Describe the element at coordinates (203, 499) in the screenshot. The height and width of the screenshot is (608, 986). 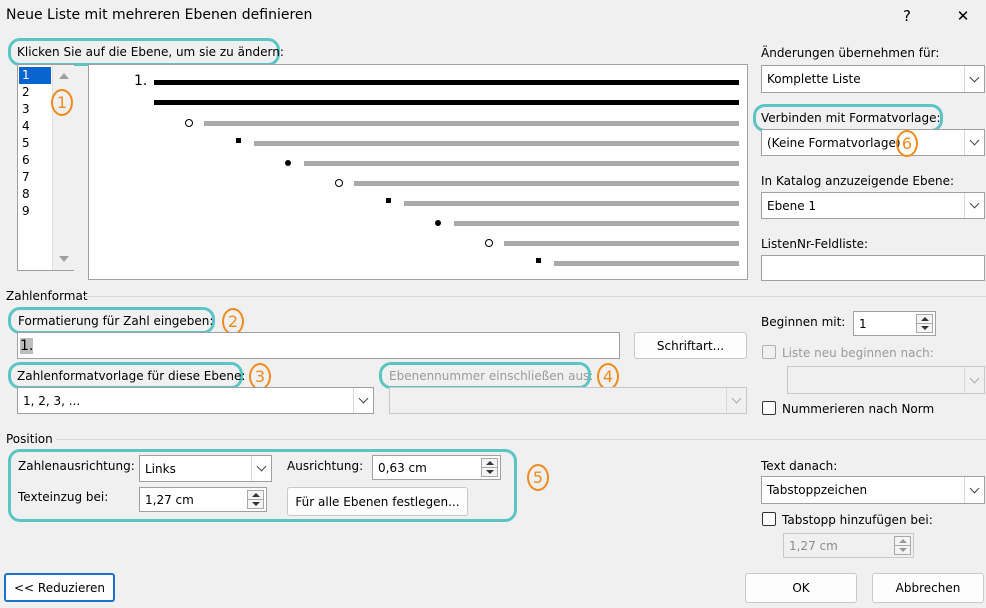
I see `text-indent-stepper: 1,27 cm` at that location.